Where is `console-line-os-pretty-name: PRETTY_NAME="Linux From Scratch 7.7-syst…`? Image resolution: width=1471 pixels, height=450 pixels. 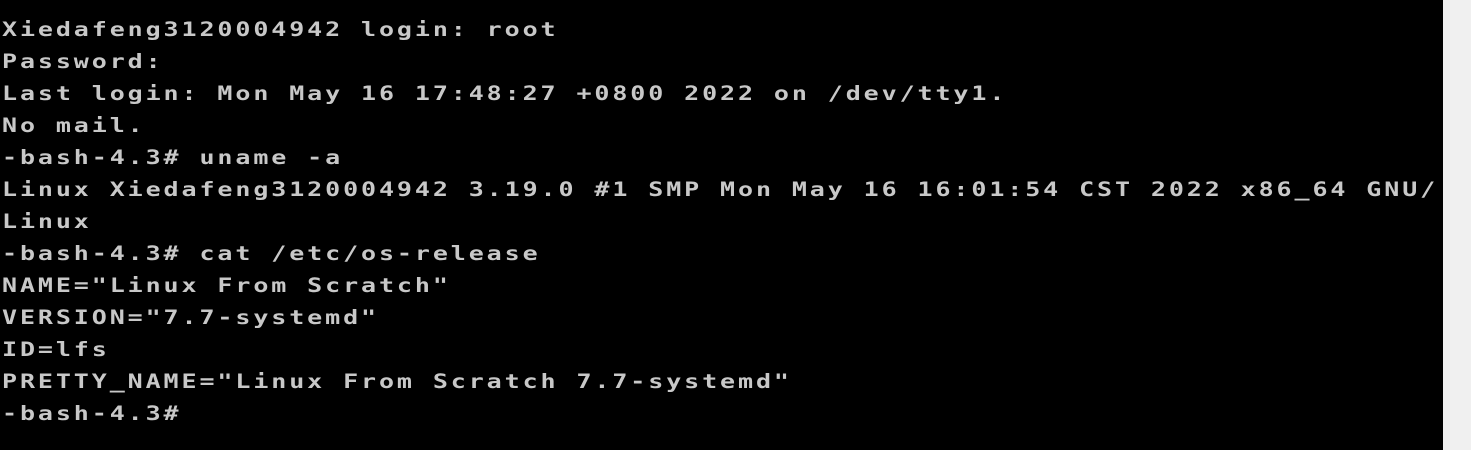
console-line-os-pretty-name: PRETTY_NAME="Linux From Scratch 7.7-syst… is located at coordinates (397, 381).